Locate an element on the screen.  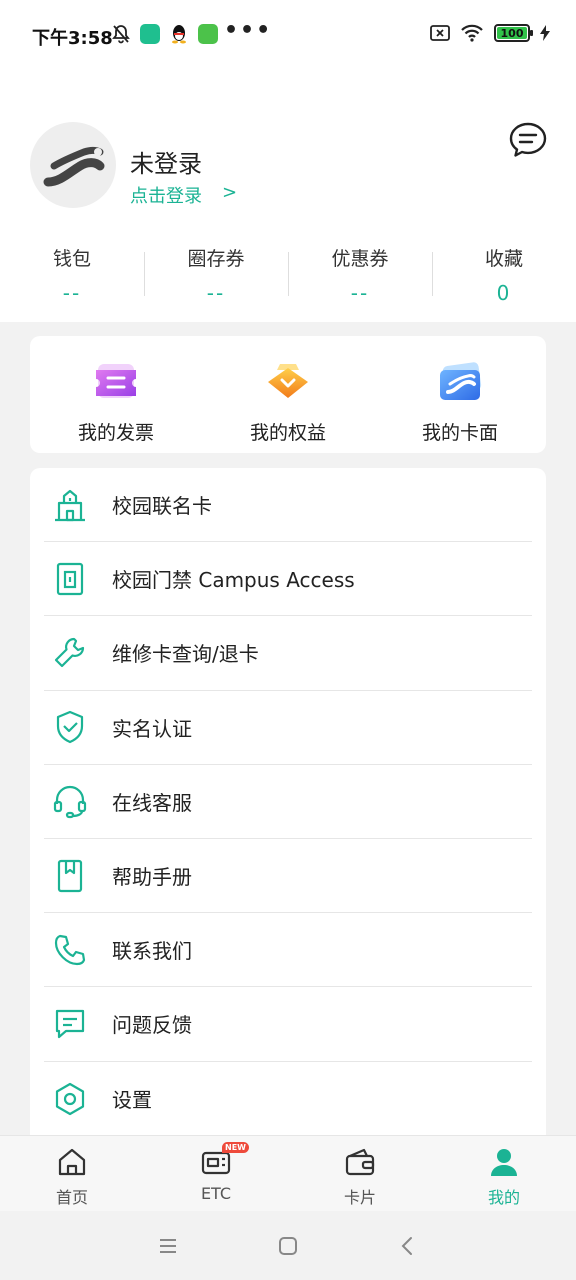
sim-error-icon is located at coordinates (440, 33).